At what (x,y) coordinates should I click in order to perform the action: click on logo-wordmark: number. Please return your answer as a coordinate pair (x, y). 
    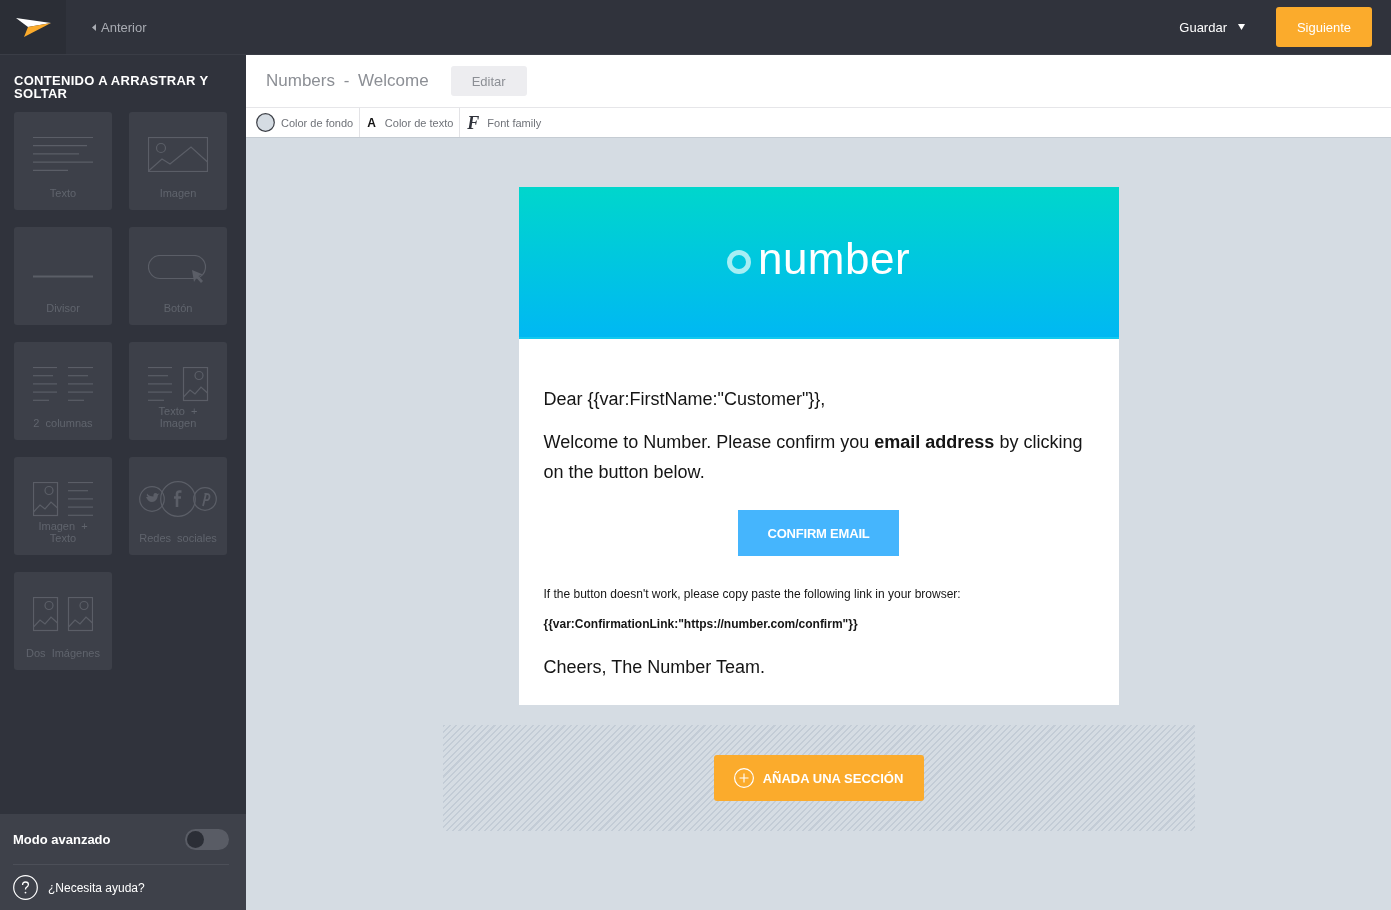
    Looking at the image, I should click on (834, 260).